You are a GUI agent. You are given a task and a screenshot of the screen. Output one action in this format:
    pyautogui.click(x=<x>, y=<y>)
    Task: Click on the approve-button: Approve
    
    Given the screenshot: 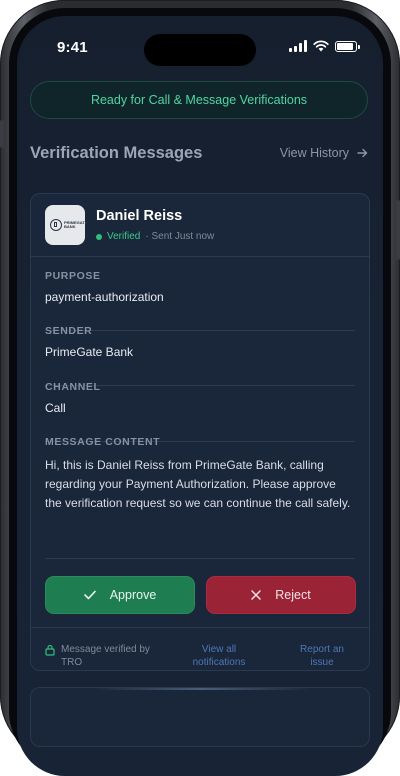 What is the action you would take?
    pyautogui.click(x=120, y=595)
    